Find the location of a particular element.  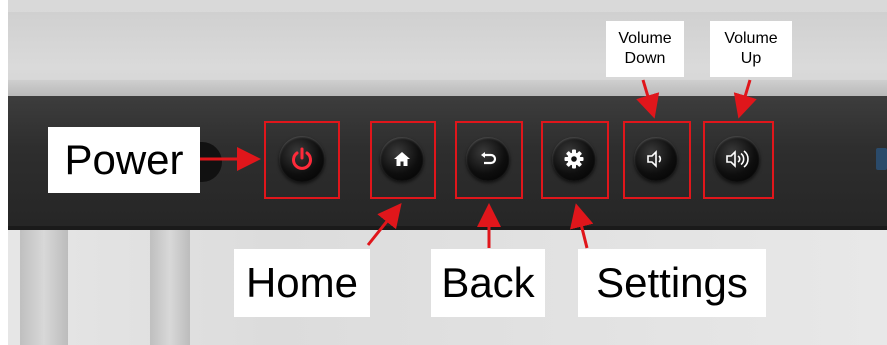

gear-icon is located at coordinates (574, 159).